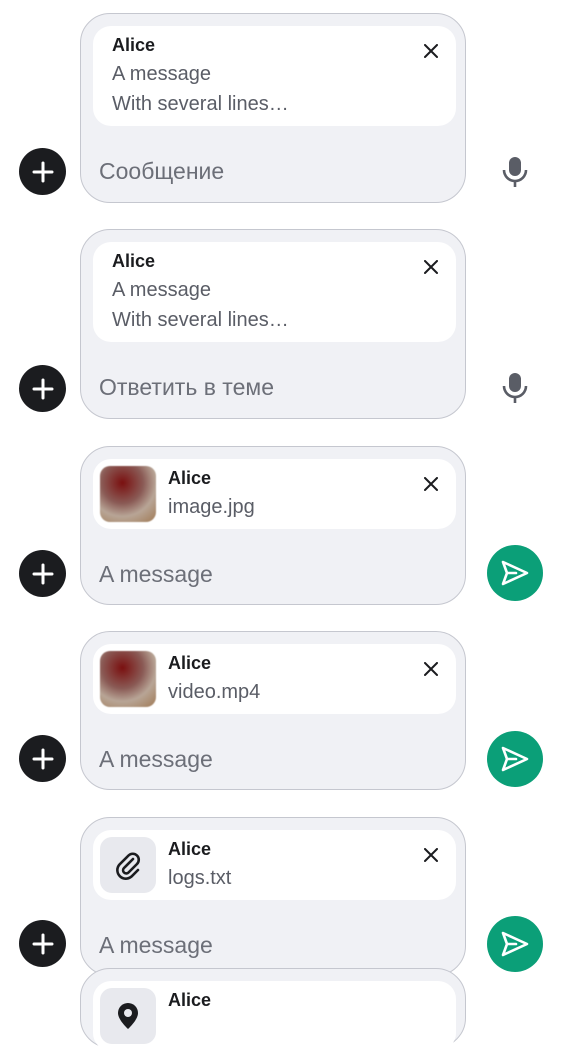 This screenshot has height=1051, width=562. Describe the element at coordinates (186, 387) in the screenshot. I see `message-input-placeholder: Ответить в теме` at that location.